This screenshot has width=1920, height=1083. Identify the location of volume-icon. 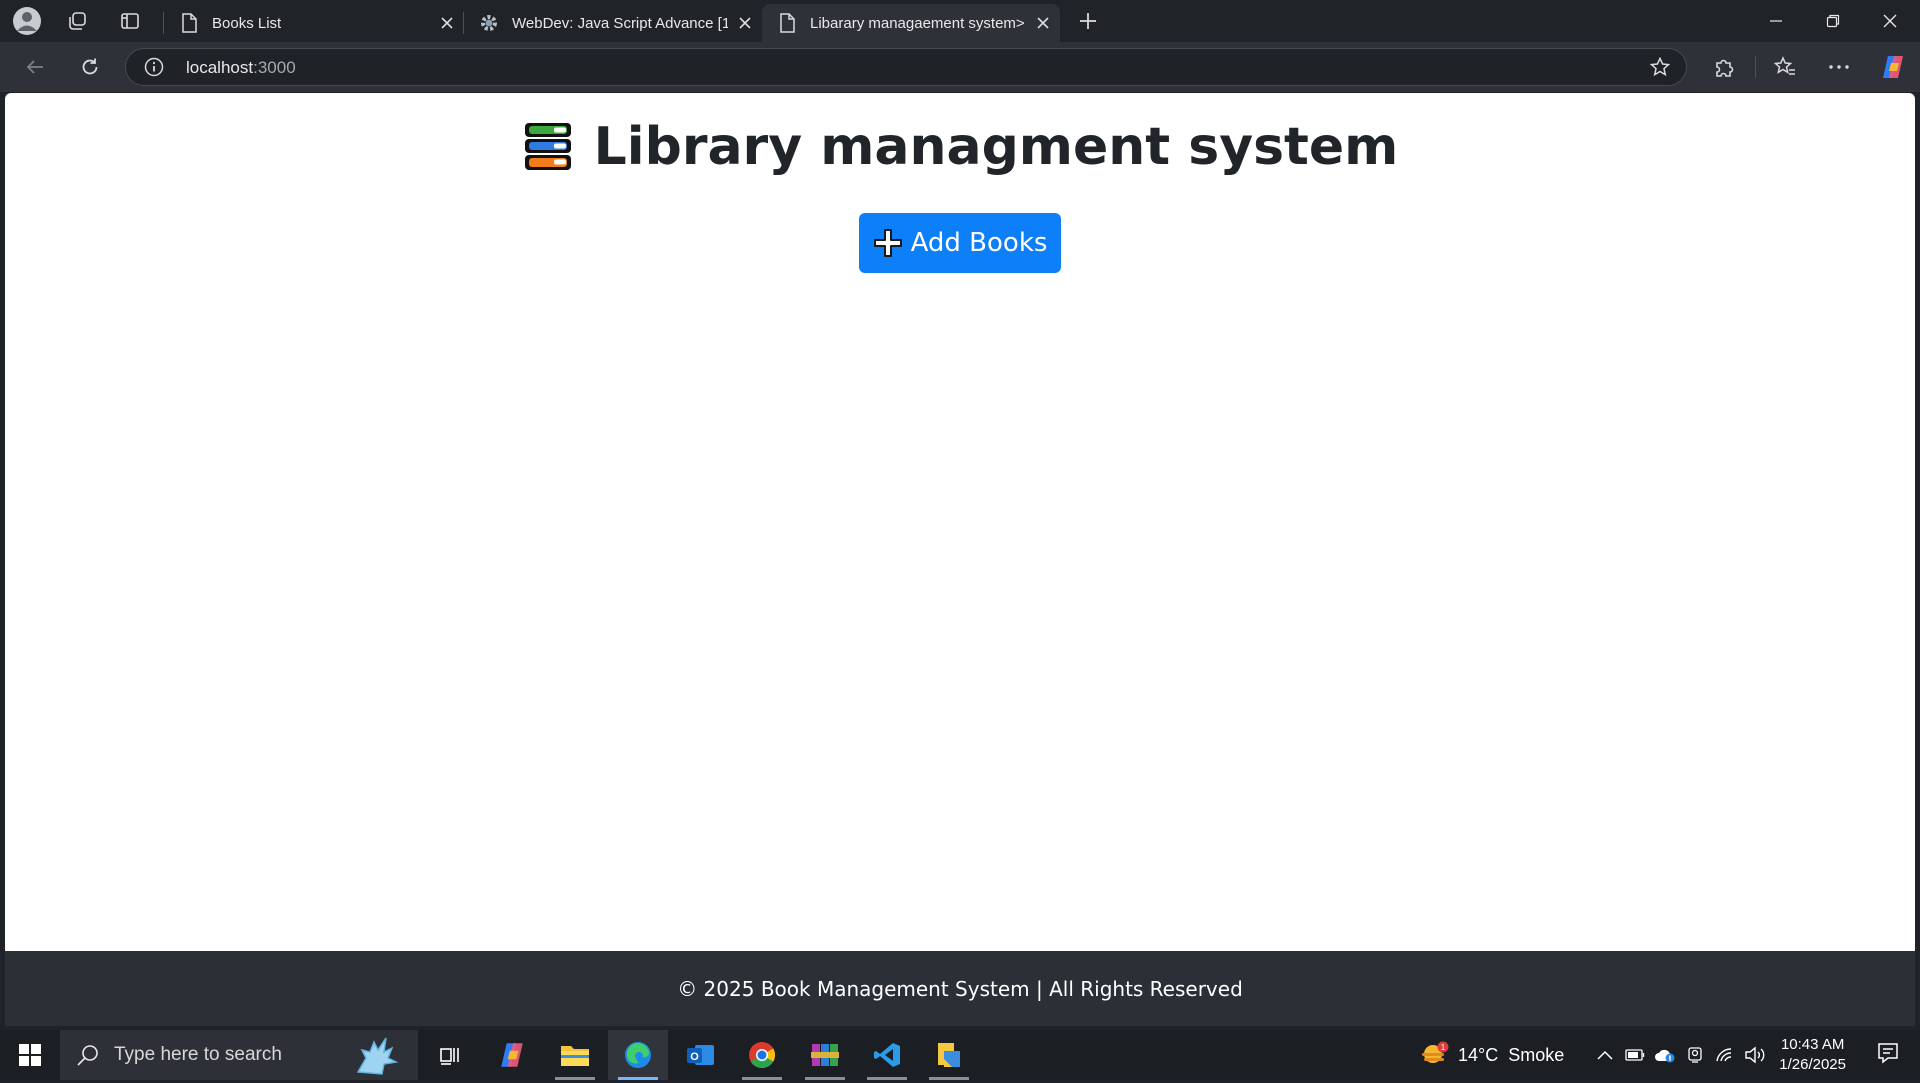
(1755, 1055).